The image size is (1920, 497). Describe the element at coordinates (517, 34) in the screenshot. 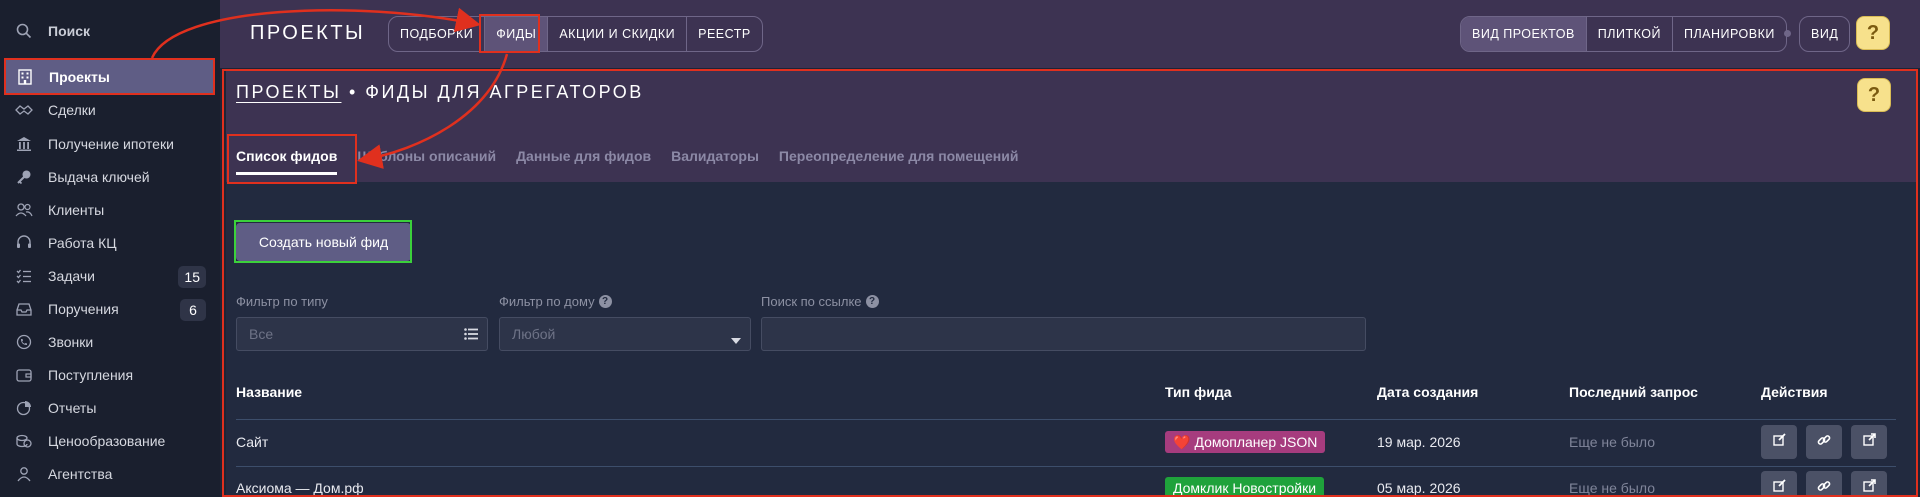

I see `nav-feeds: ФИДЫ` at that location.